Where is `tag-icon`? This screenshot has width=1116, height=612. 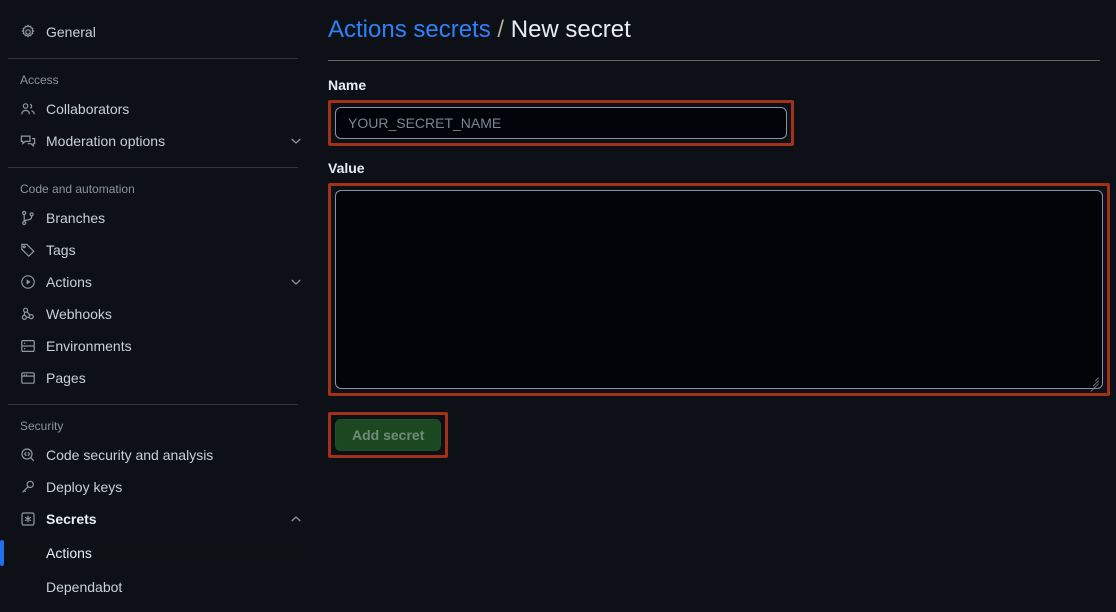 tag-icon is located at coordinates (28, 250).